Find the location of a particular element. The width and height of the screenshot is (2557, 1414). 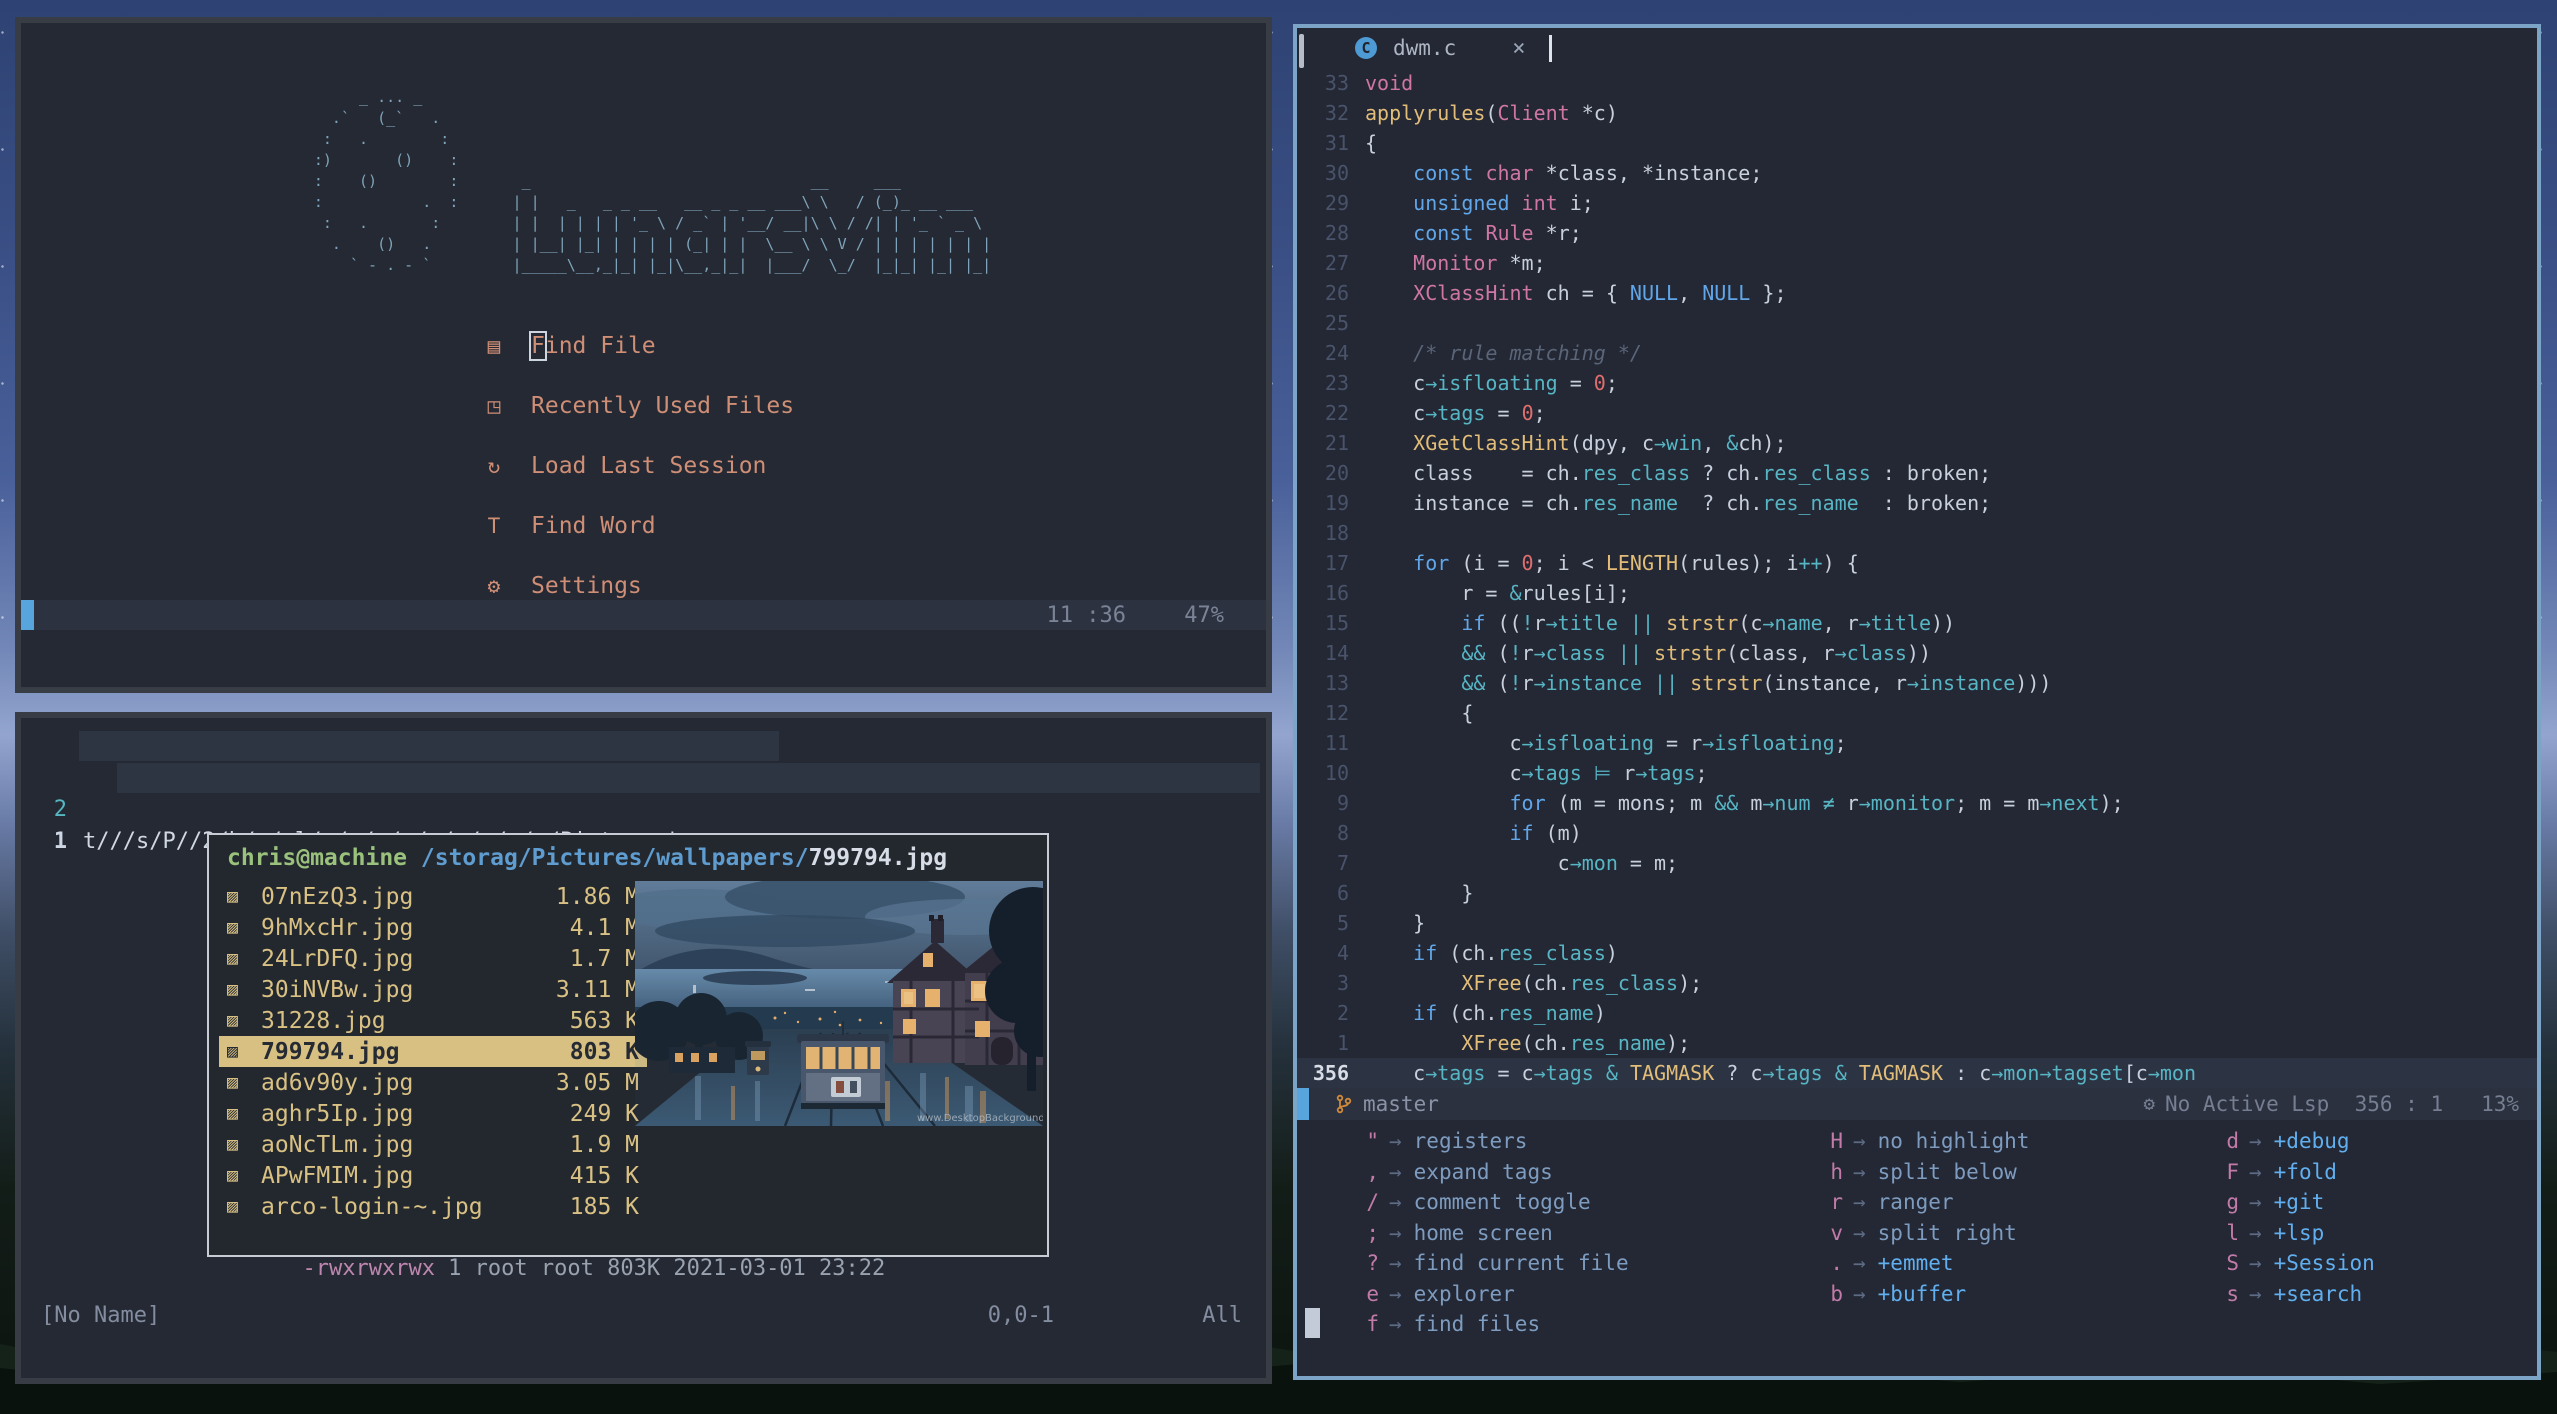

code-line: 12 { is located at coordinates (1917, 713).